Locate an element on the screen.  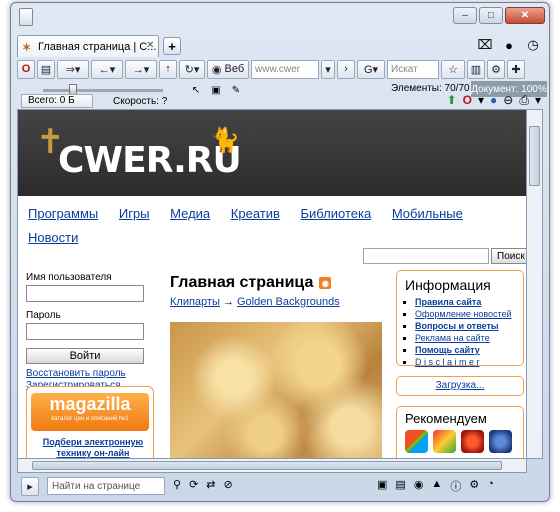
speed-label: Скорость: is located at coordinates (136, 101).